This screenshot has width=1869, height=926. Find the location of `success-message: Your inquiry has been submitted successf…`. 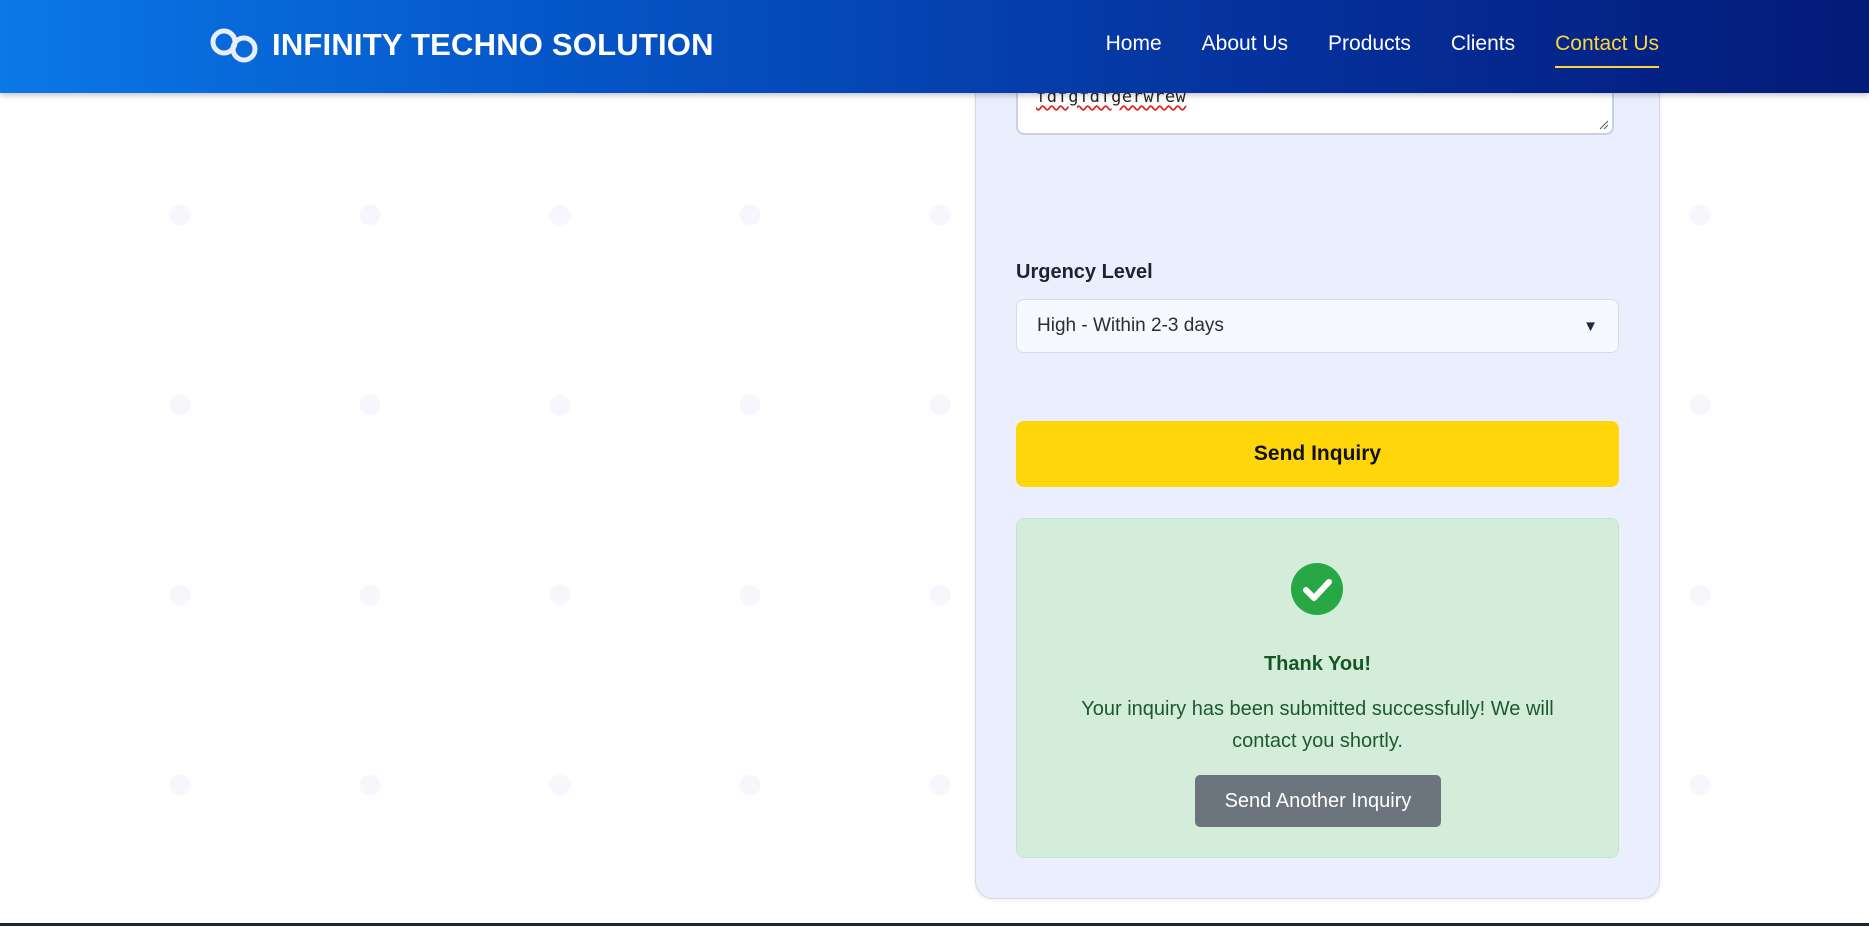

success-message: Your inquiry has been submitted successf… is located at coordinates (1317, 725).